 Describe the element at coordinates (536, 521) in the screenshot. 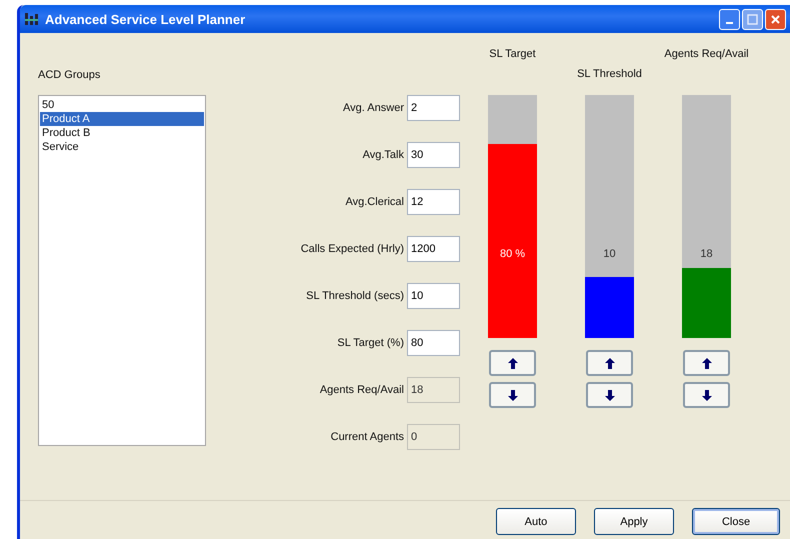

I see `dialog-button: Auto` at that location.